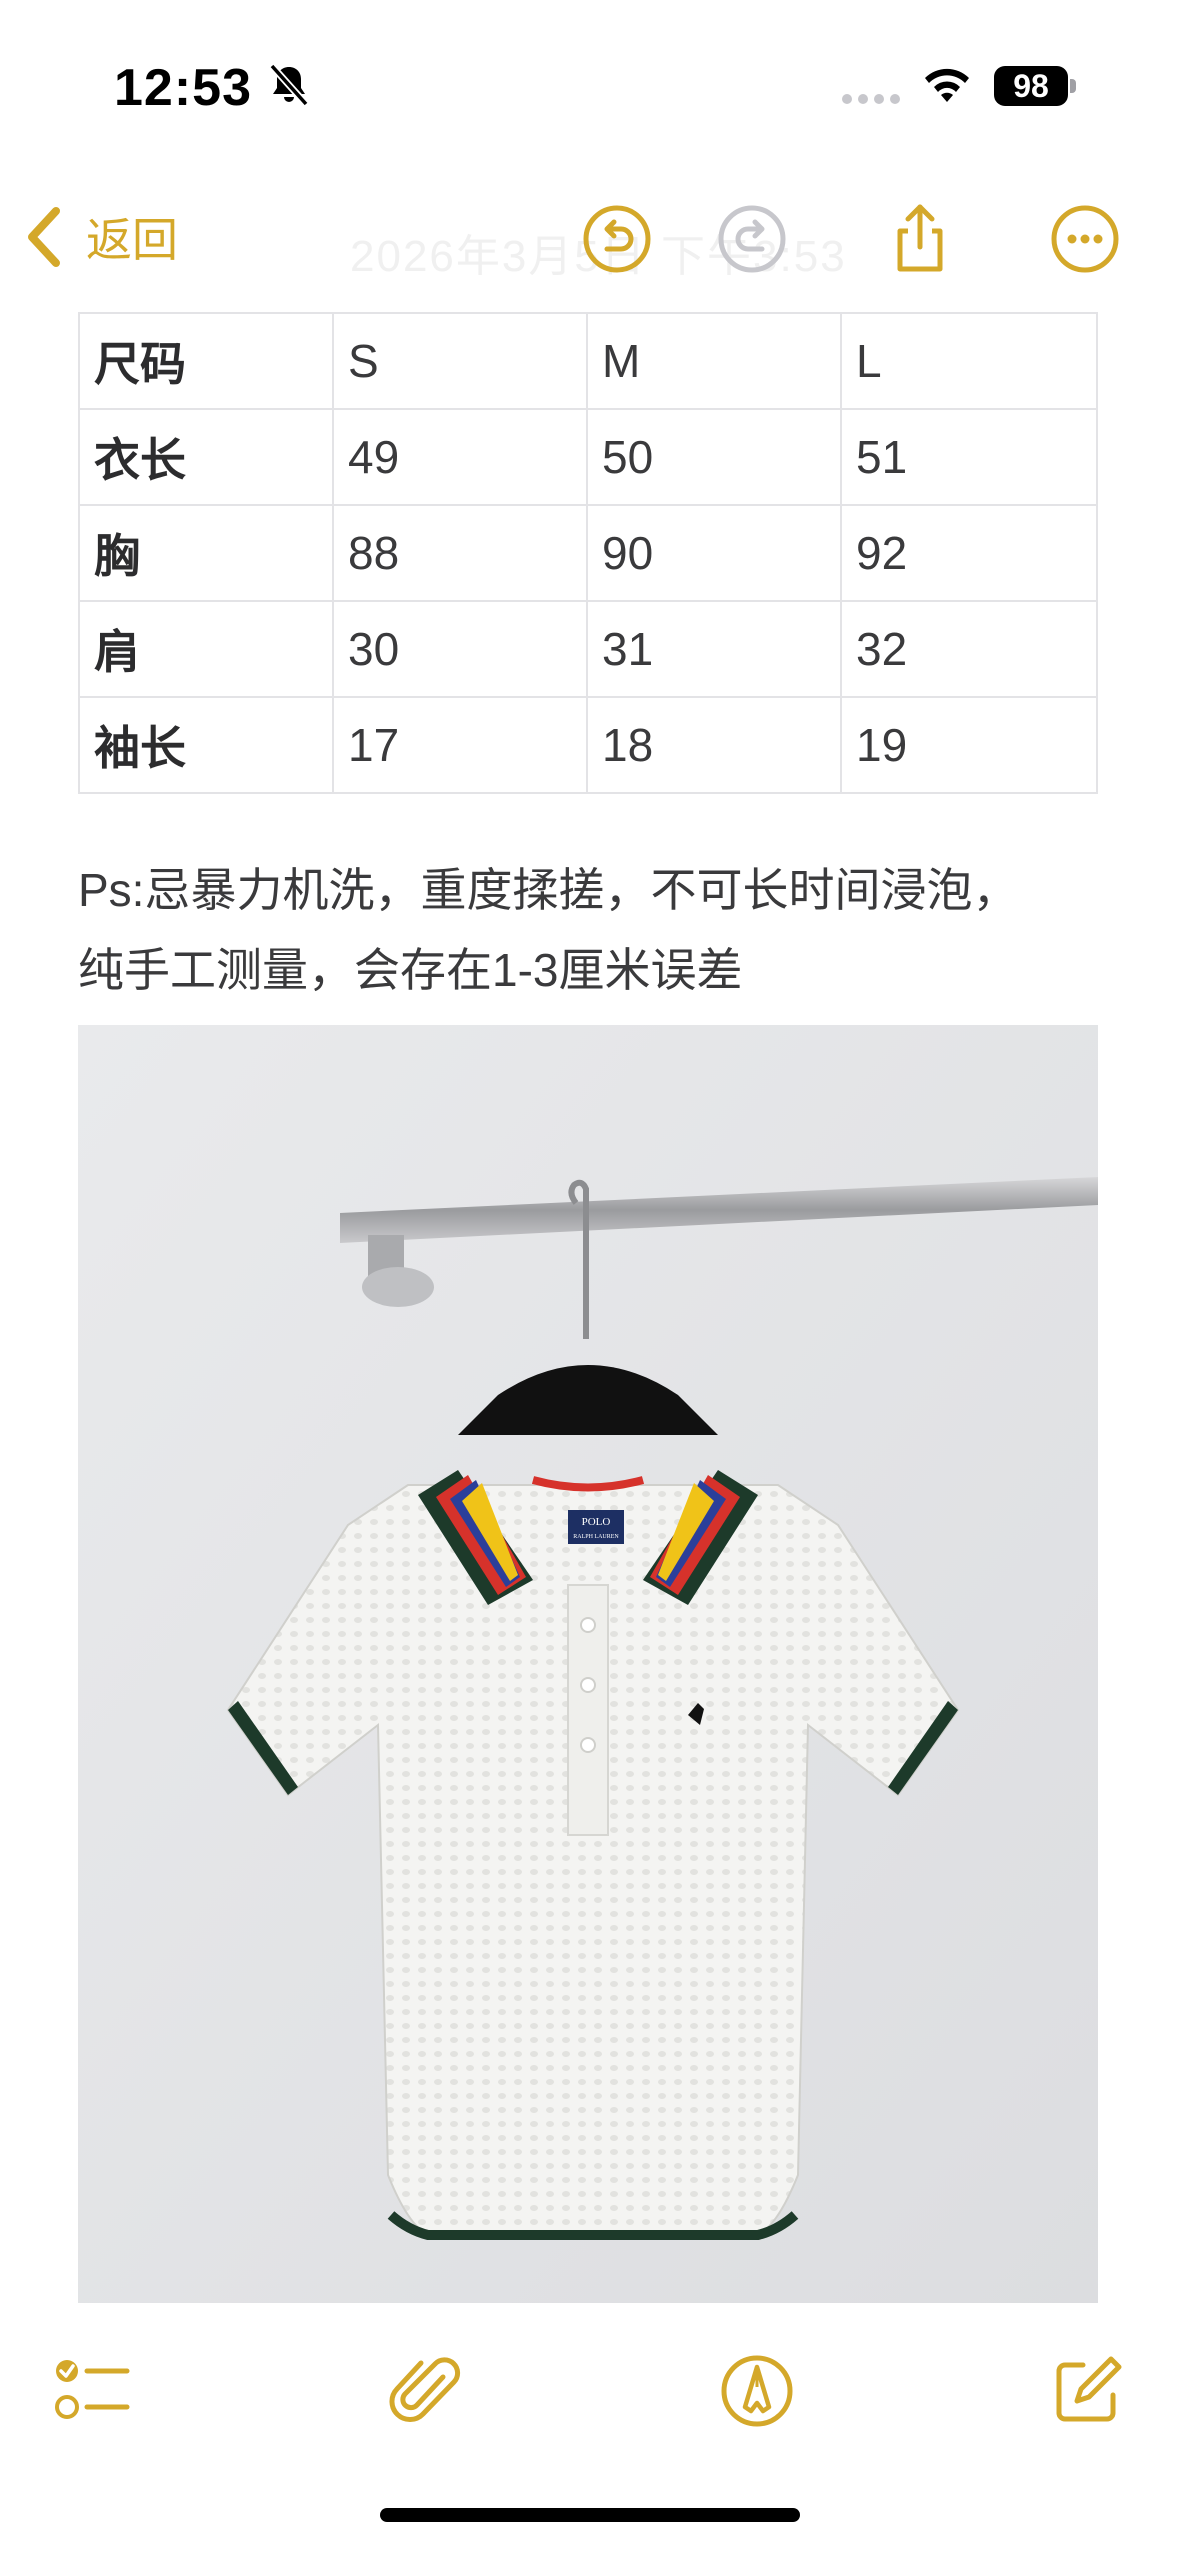 This screenshot has height=2556, width=1179. I want to click on redo-button, so click(752, 239).